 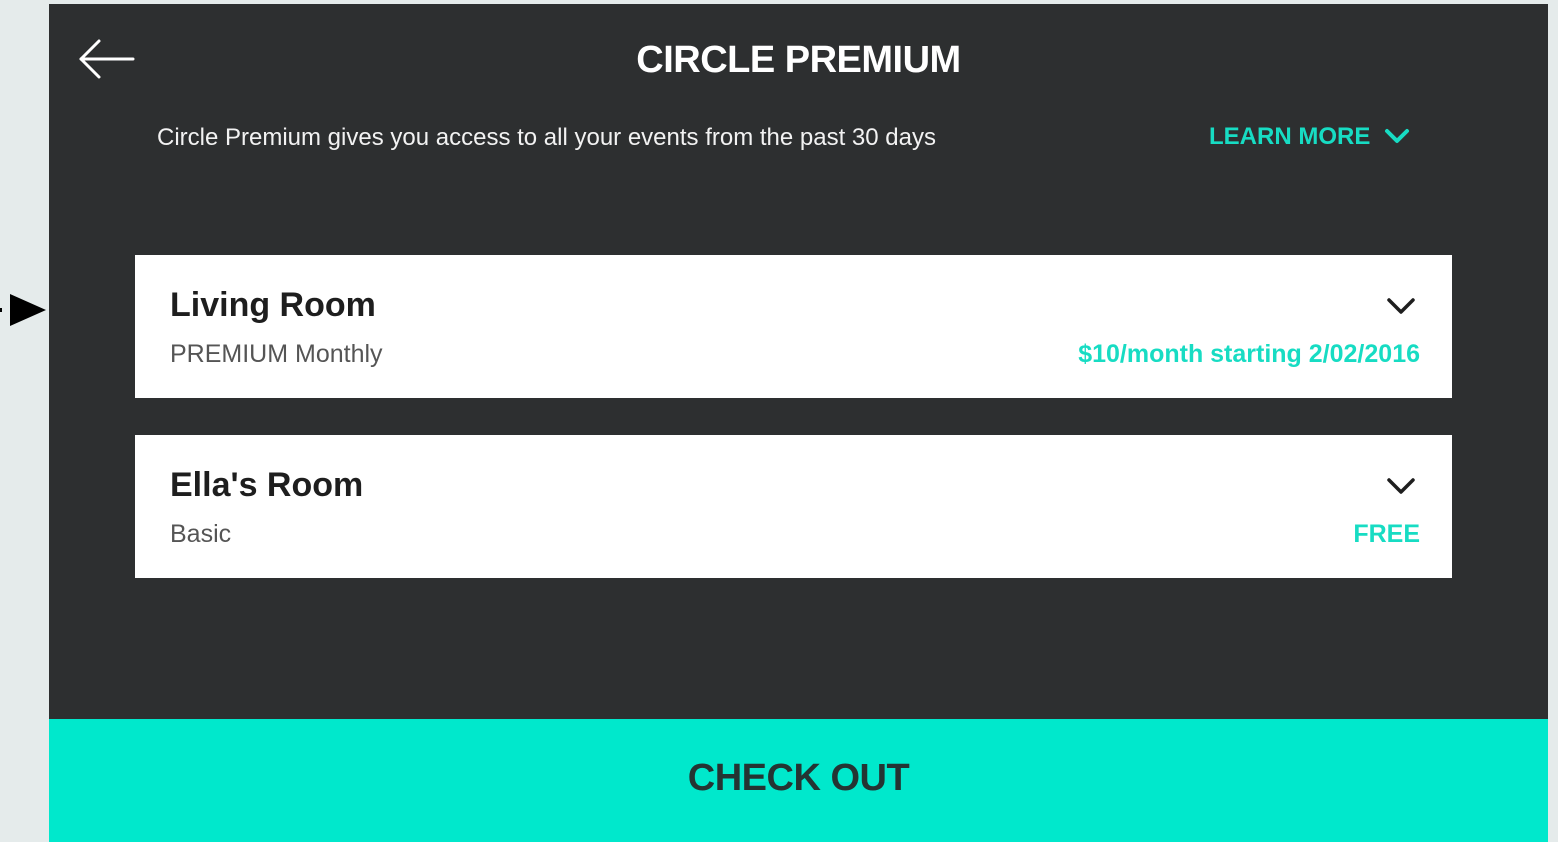 I want to click on learn-more-link: LEARN MORE, so click(x=1309, y=137).